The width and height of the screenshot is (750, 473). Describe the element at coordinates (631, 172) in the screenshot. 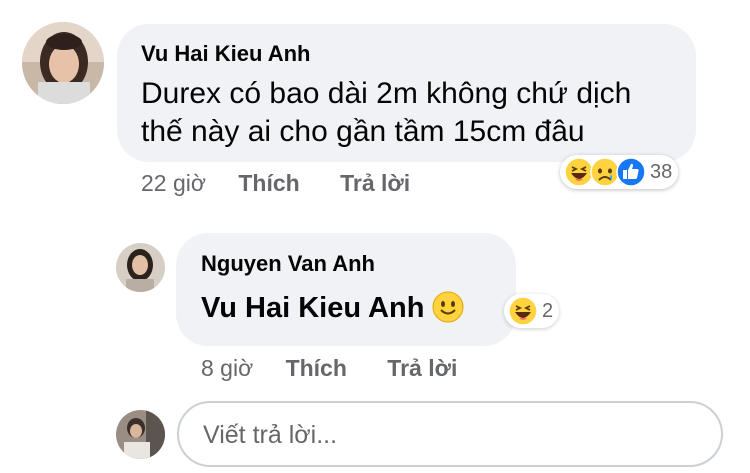

I see `like-icon` at that location.